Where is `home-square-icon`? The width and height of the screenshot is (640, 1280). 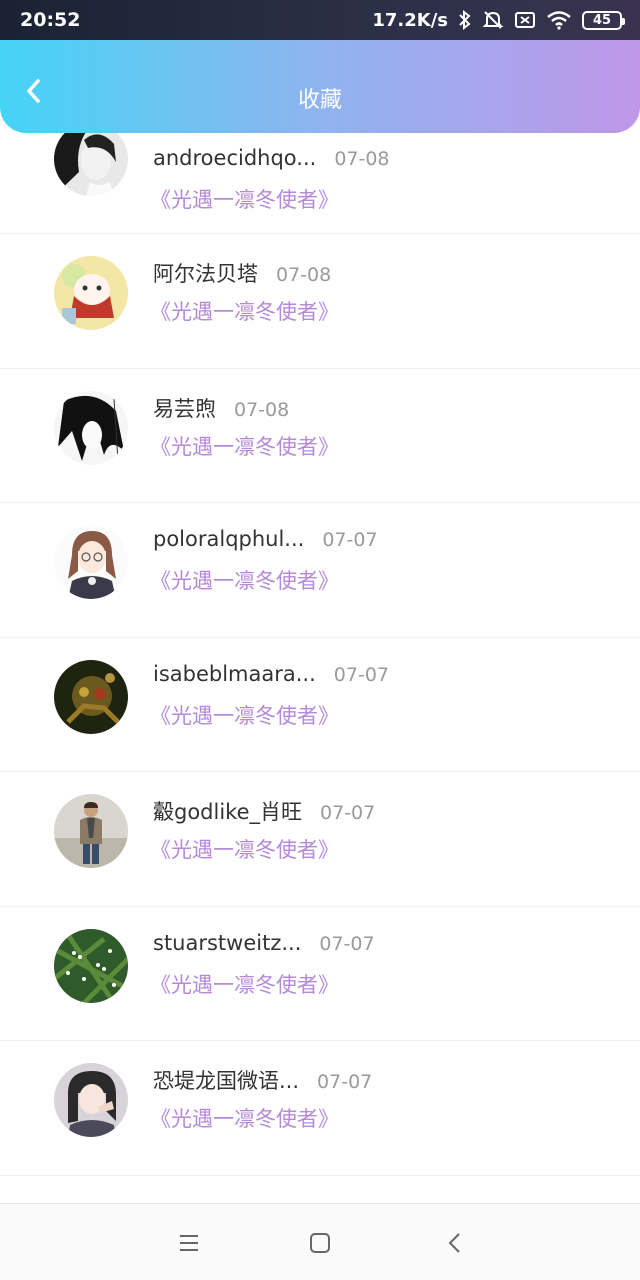 home-square-icon is located at coordinates (320, 1243).